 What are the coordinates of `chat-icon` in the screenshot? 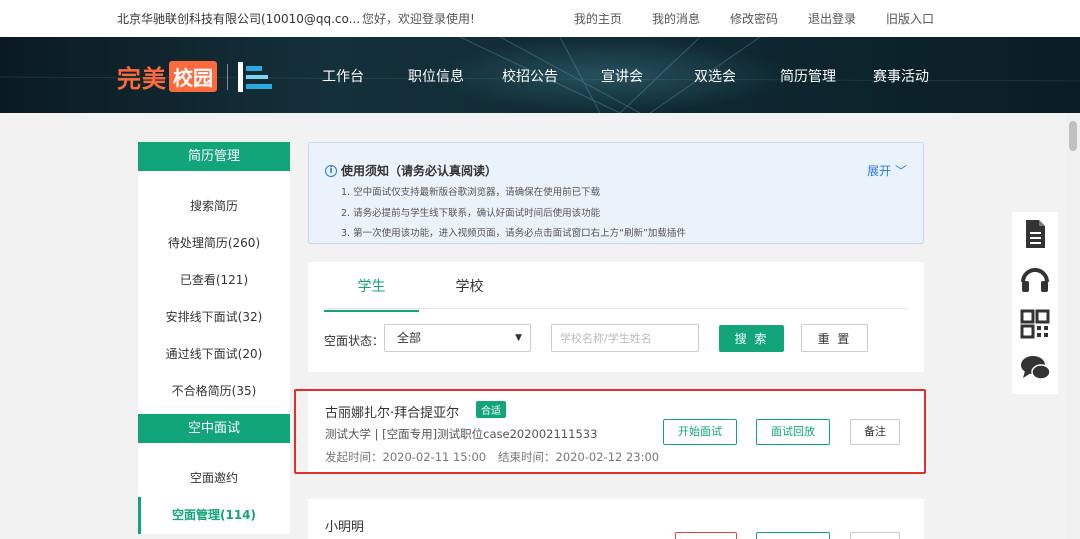 It's located at (1035, 368).